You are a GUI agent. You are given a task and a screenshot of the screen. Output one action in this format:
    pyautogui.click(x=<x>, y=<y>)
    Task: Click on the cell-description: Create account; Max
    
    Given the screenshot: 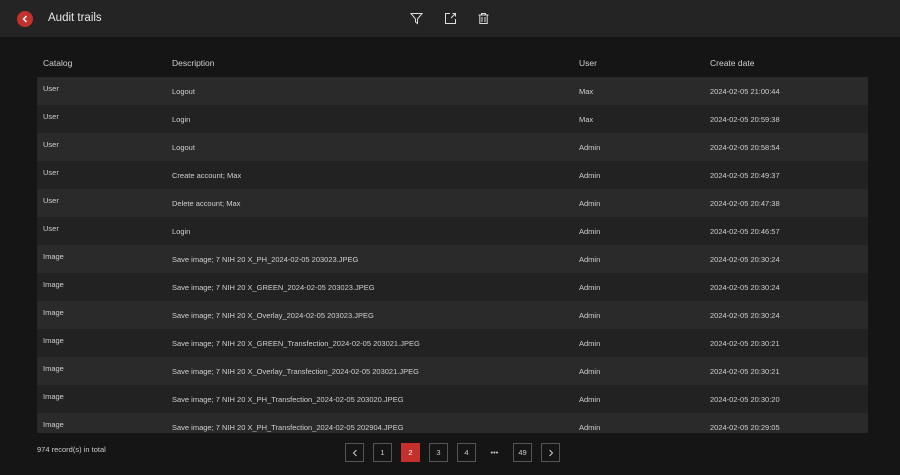 What is the action you would take?
    pyautogui.click(x=207, y=175)
    